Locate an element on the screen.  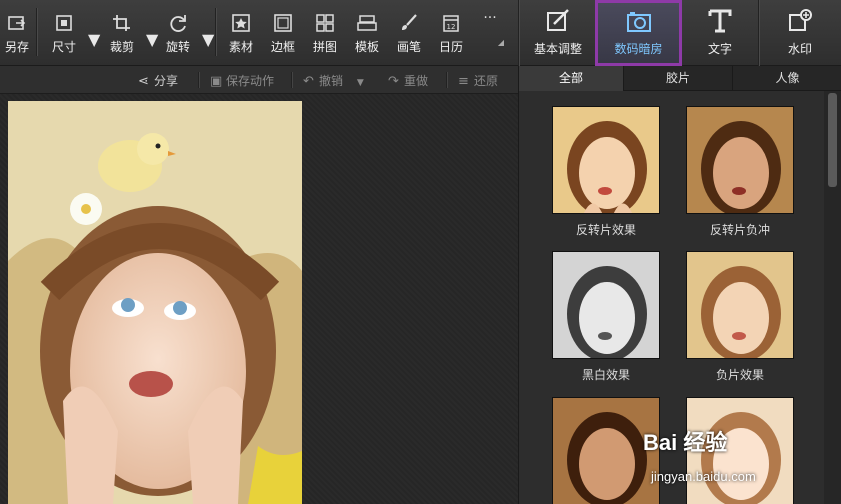
frame-button: 边框 is located at coordinates (283, 31).